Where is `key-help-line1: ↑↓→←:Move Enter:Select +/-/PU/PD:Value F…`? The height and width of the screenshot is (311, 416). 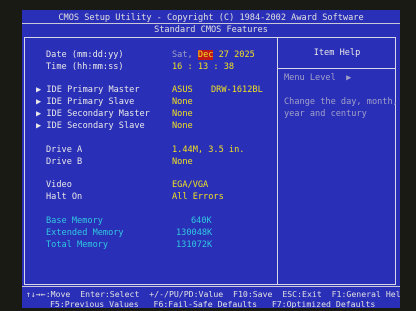 key-help-line1: ↑↓→←:Move Enter:Select +/-/PU/PD:Value F… is located at coordinates (213, 294).